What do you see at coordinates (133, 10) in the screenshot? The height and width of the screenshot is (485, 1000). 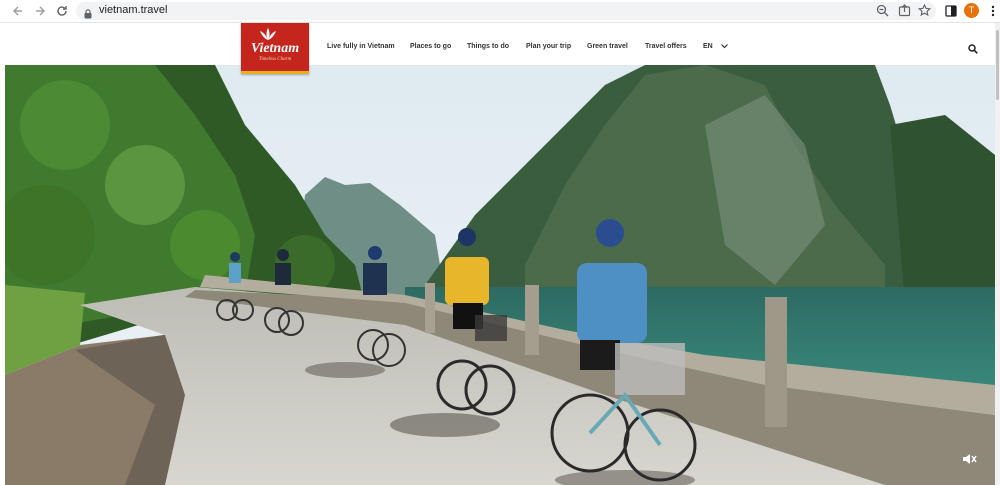 I see `url-text: vietnam.travel` at bounding box center [133, 10].